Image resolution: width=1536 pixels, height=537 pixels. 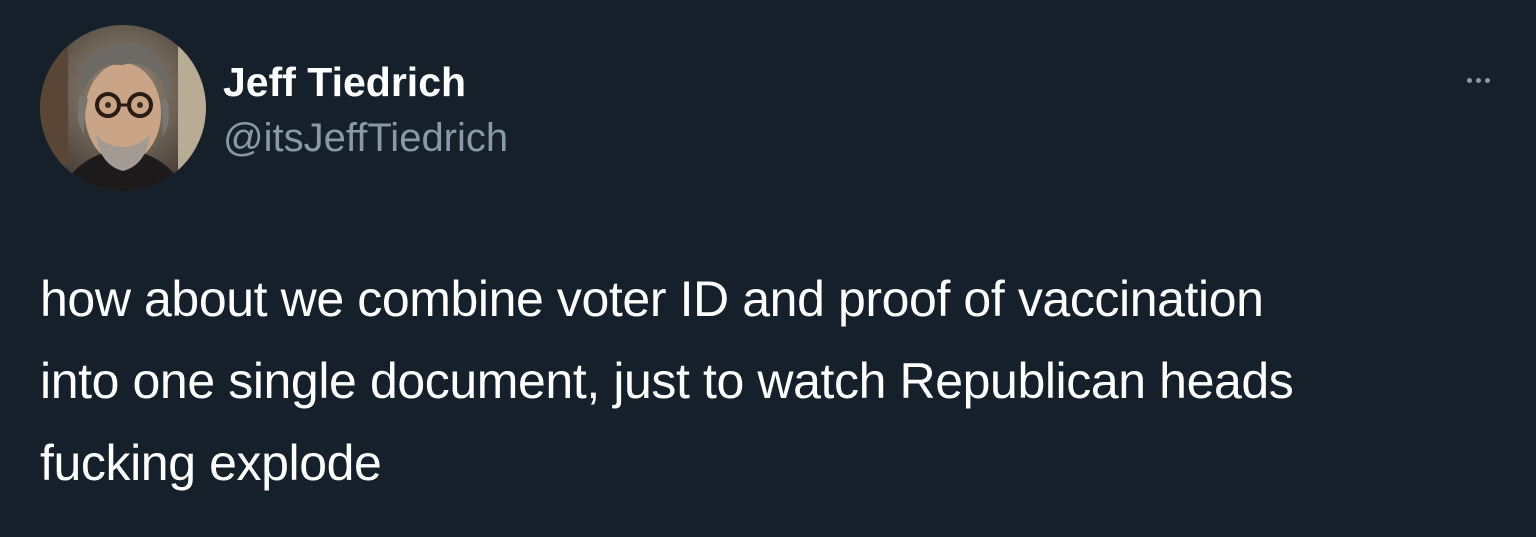 I want to click on more-options-button, so click(x=1478, y=80).